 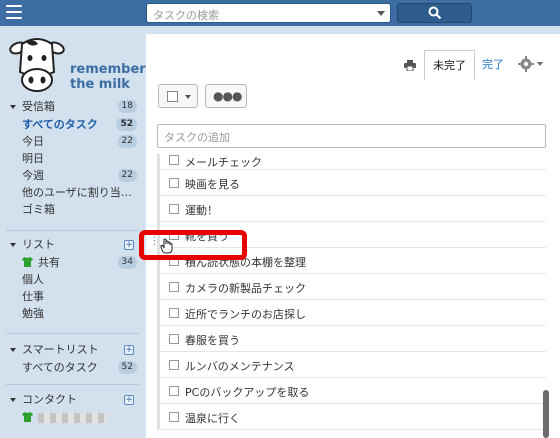 What do you see at coordinates (129, 245) in the screenshot?
I see `add-list-icon: +` at bounding box center [129, 245].